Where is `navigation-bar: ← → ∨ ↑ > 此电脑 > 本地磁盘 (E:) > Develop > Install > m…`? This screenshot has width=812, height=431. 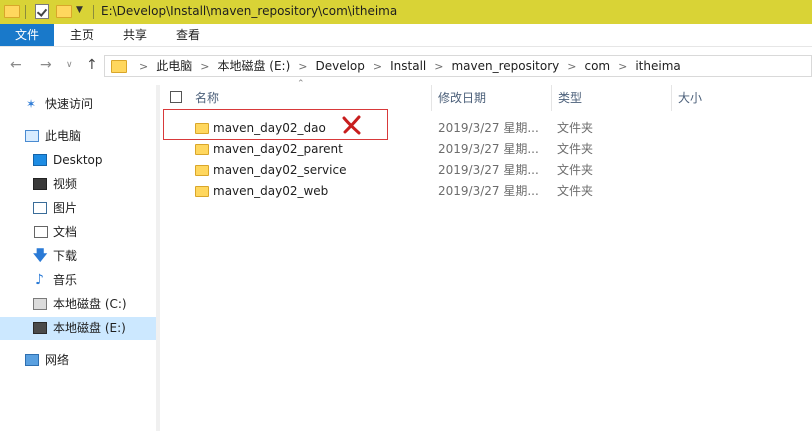
navigation-bar: ← → ∨ ↑ > 此电脑 > 本地磁盘 (E:) > Develop > Install > m… is located at coordinates (406, 66).